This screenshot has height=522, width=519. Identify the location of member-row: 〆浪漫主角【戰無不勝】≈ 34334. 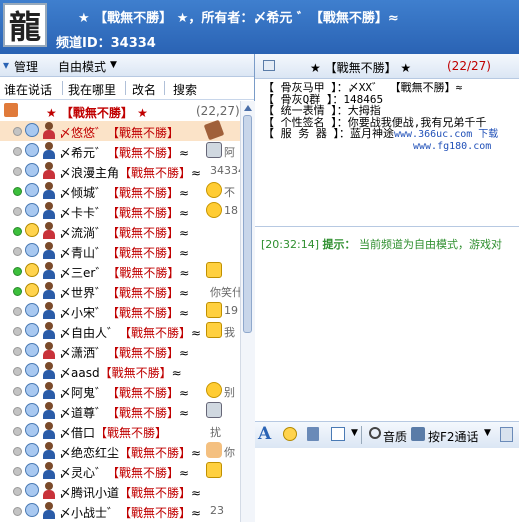
(120, 171).